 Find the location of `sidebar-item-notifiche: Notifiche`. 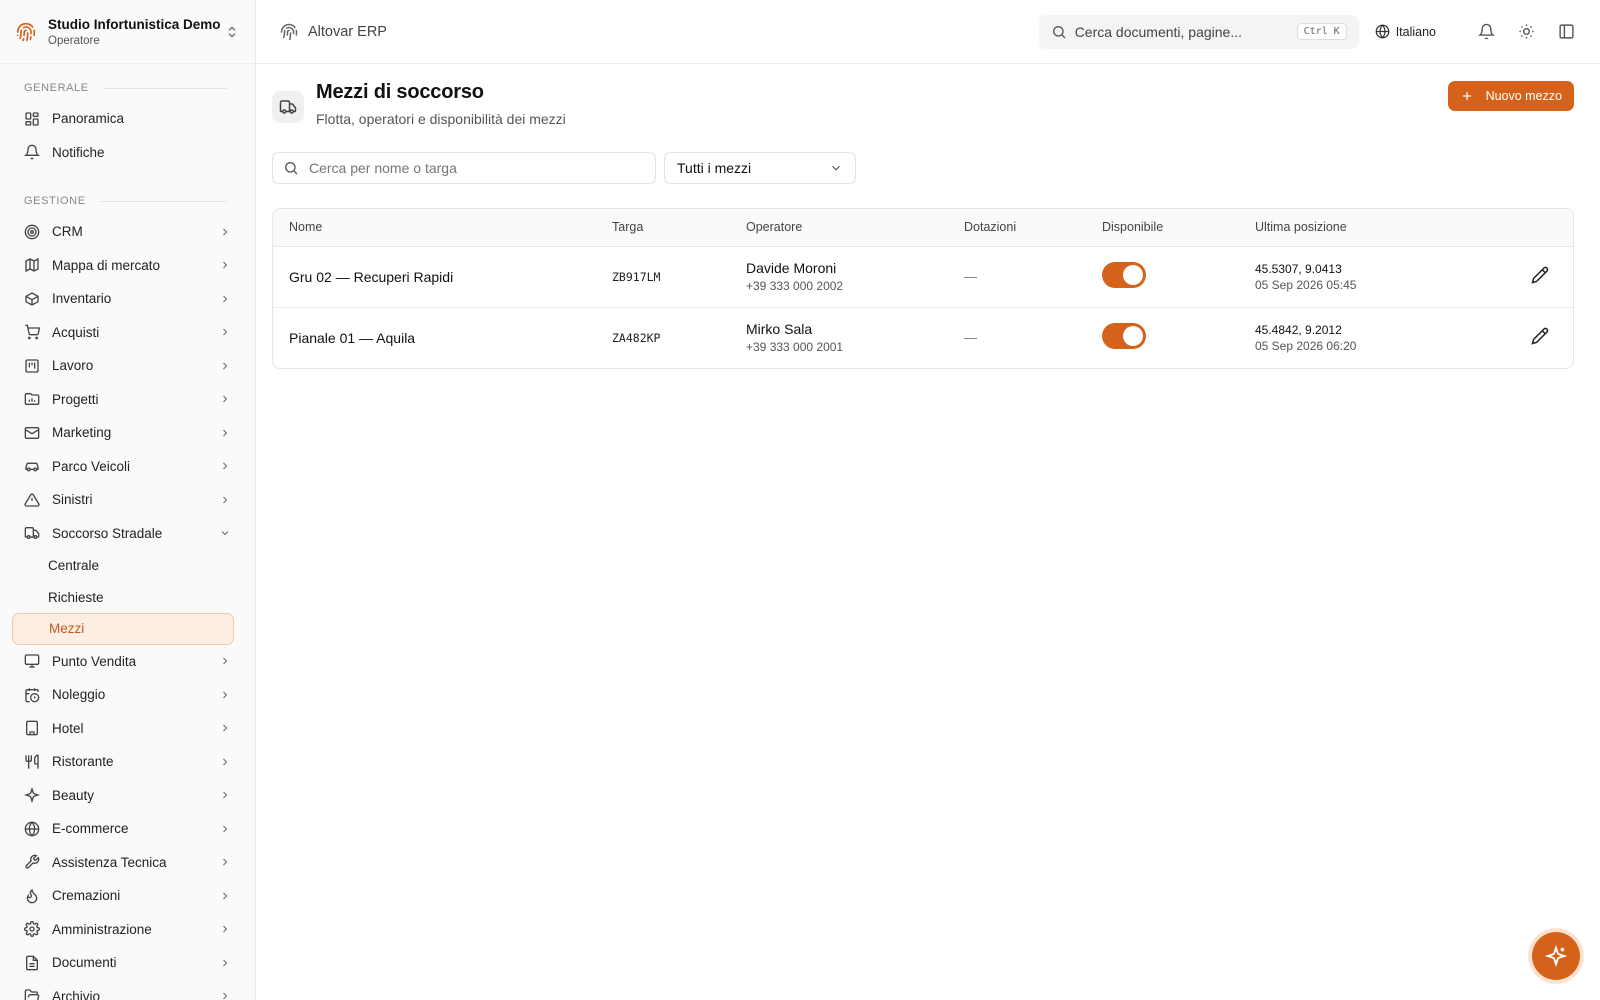

sidebar-item-notifiche: Notifiche is located at coordinates (127, 153).